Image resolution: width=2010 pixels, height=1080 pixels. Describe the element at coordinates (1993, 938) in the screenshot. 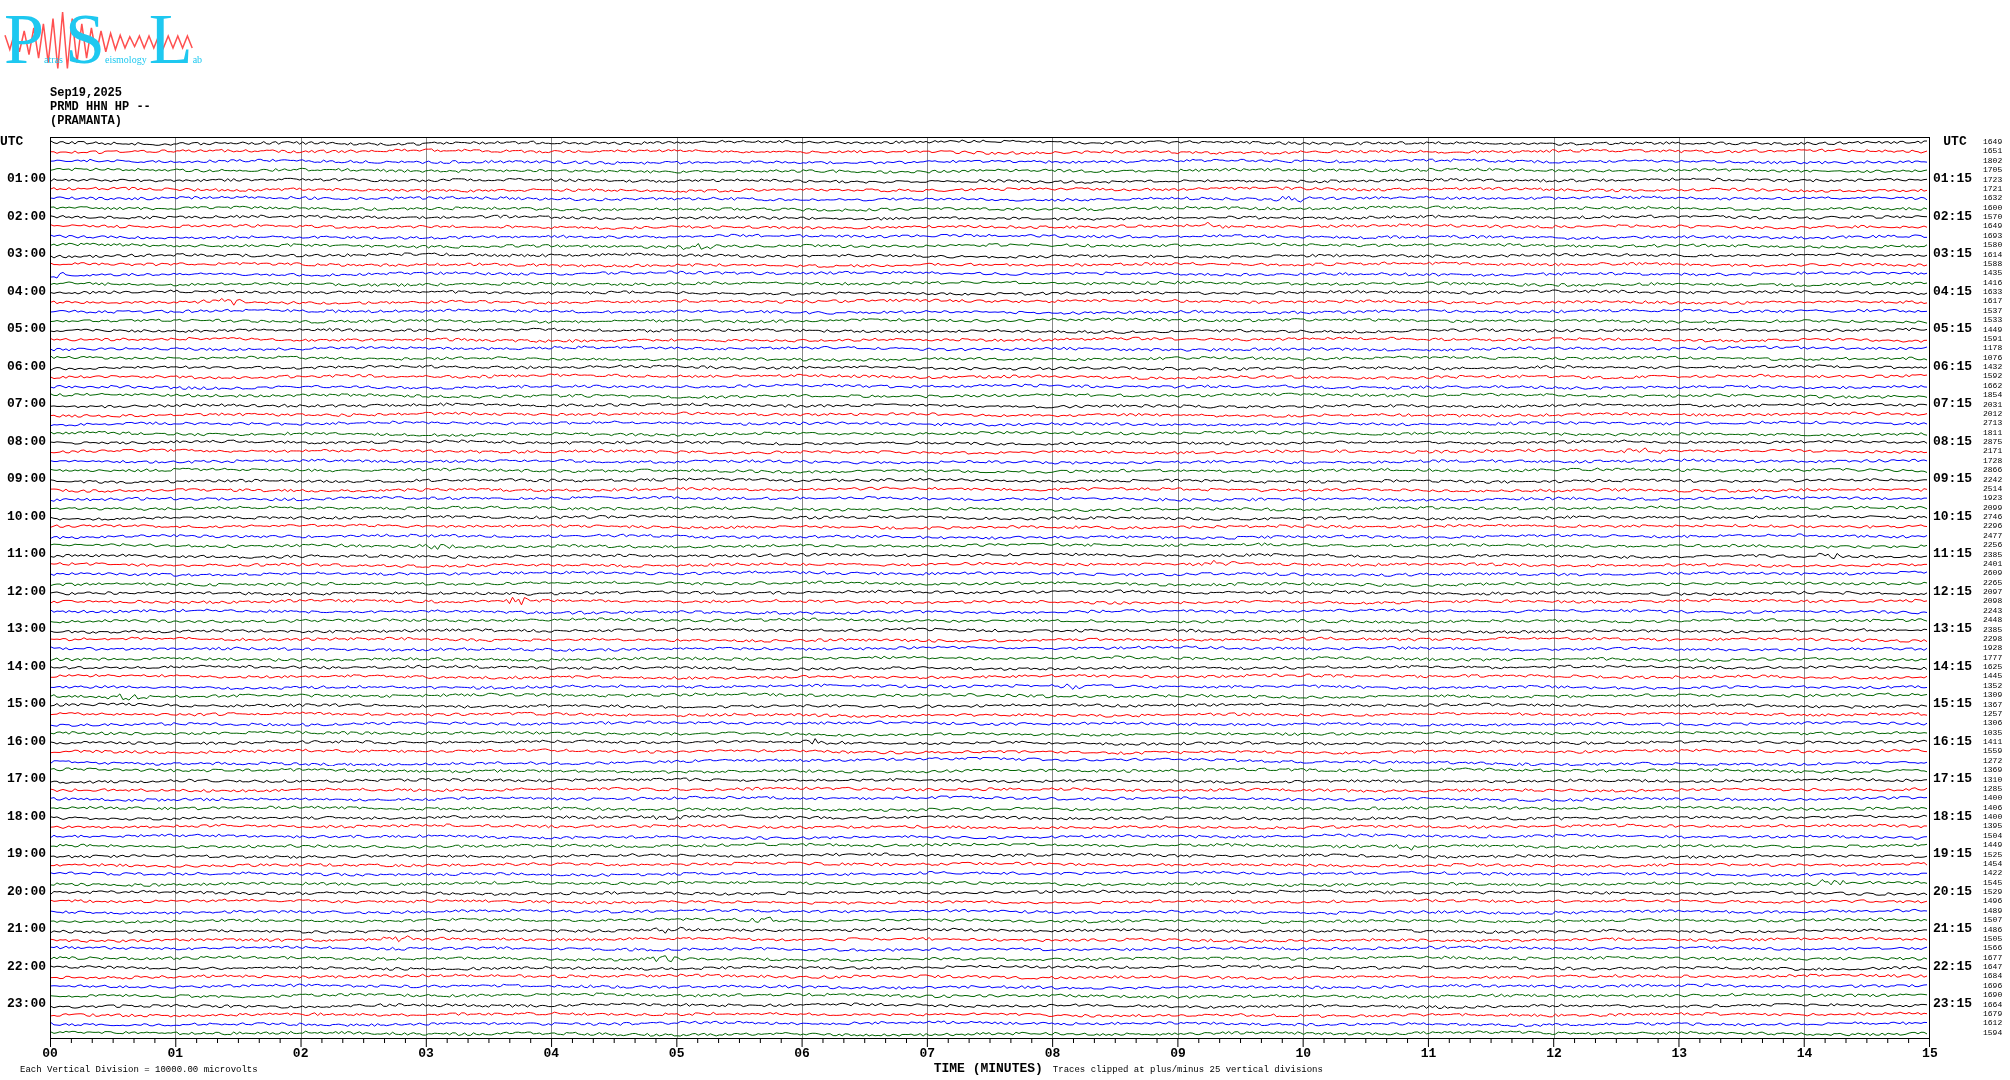

I see `trace-count: 1505` at that location.